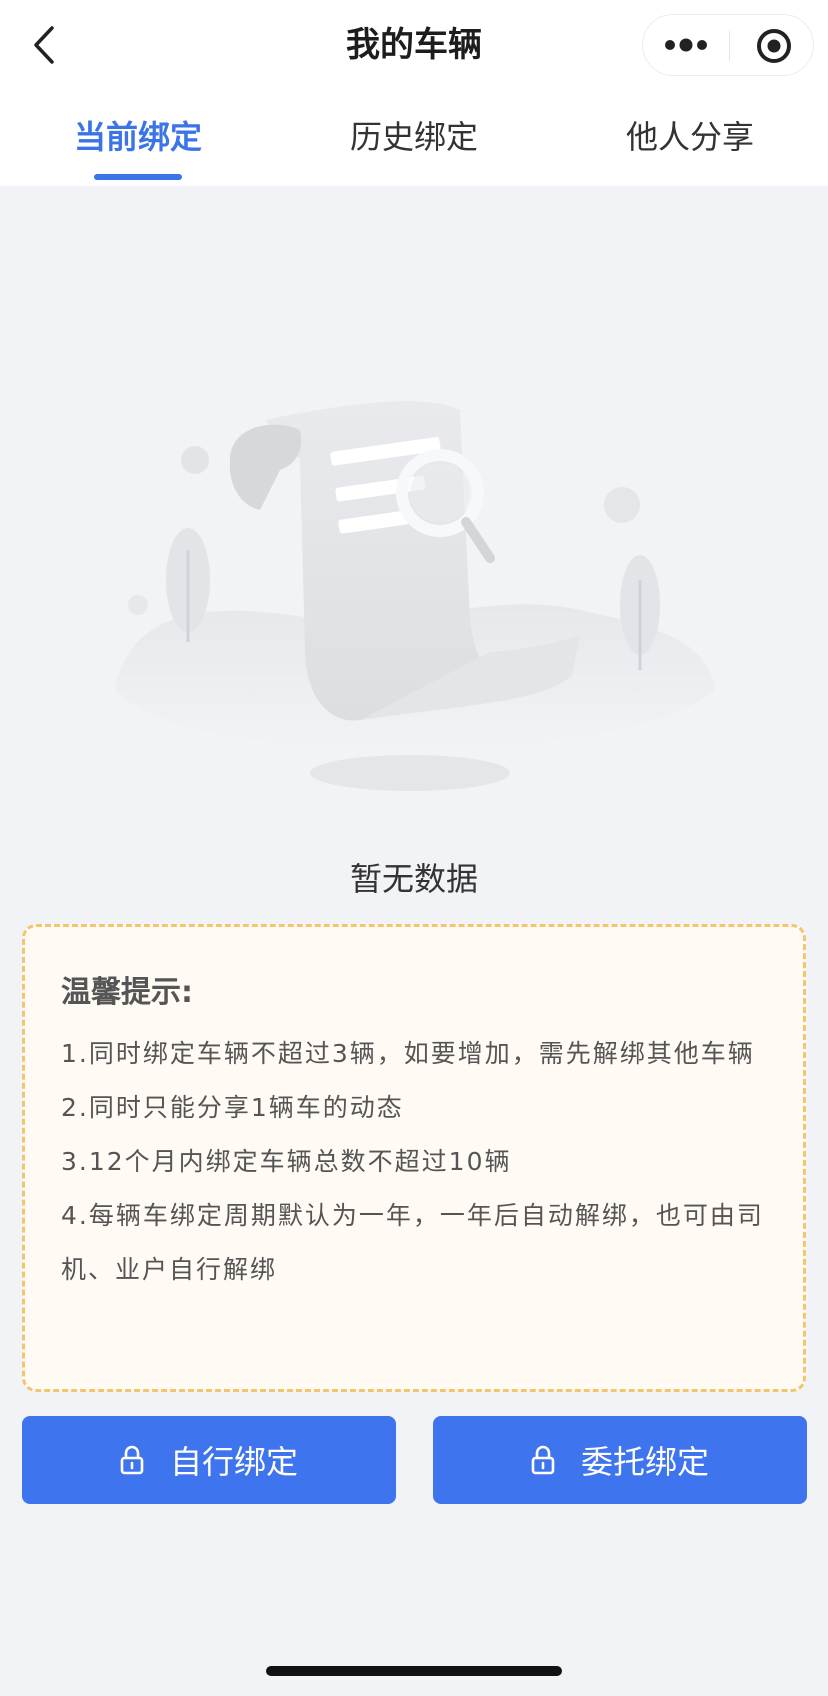 The height and width of the screenshot is (1696, 828). Describe the element at coordinates (412, 1242) in the screenshot. I see `tip-item: 4.每辆车绑定周期默认为一年，一年后自动解绑，也可由司机、业户自行解绑` at that location.